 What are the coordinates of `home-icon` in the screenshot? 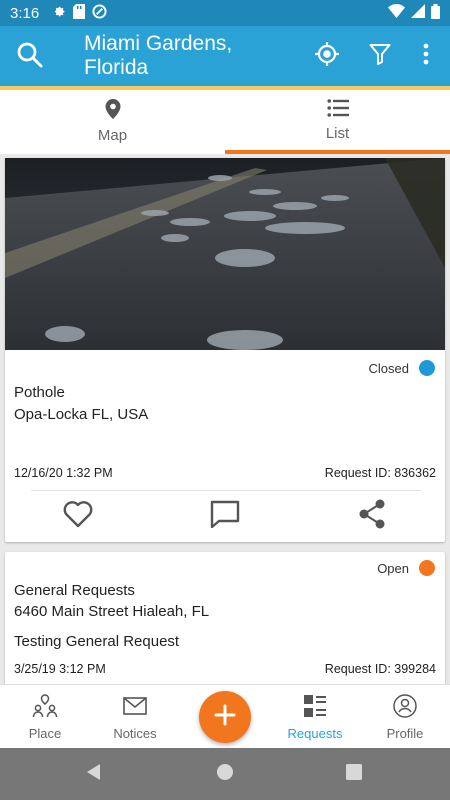 It's located at (225, 774).